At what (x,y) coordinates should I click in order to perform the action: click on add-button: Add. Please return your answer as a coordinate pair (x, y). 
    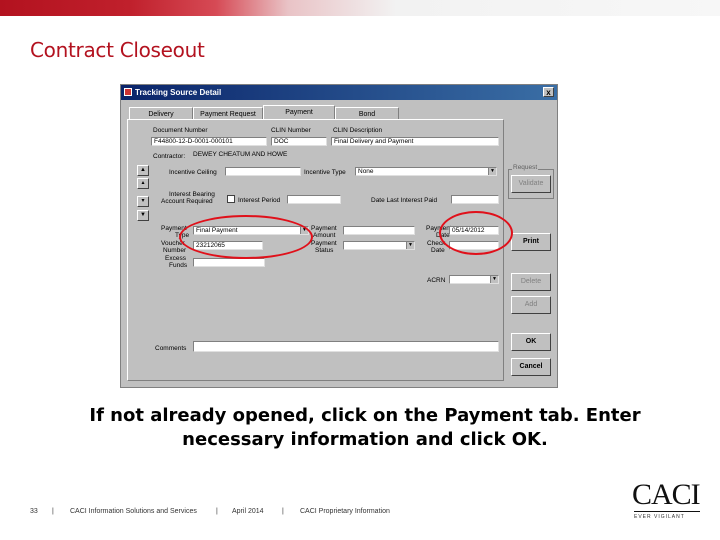
    Looking at the image, I should click on (531, 305).